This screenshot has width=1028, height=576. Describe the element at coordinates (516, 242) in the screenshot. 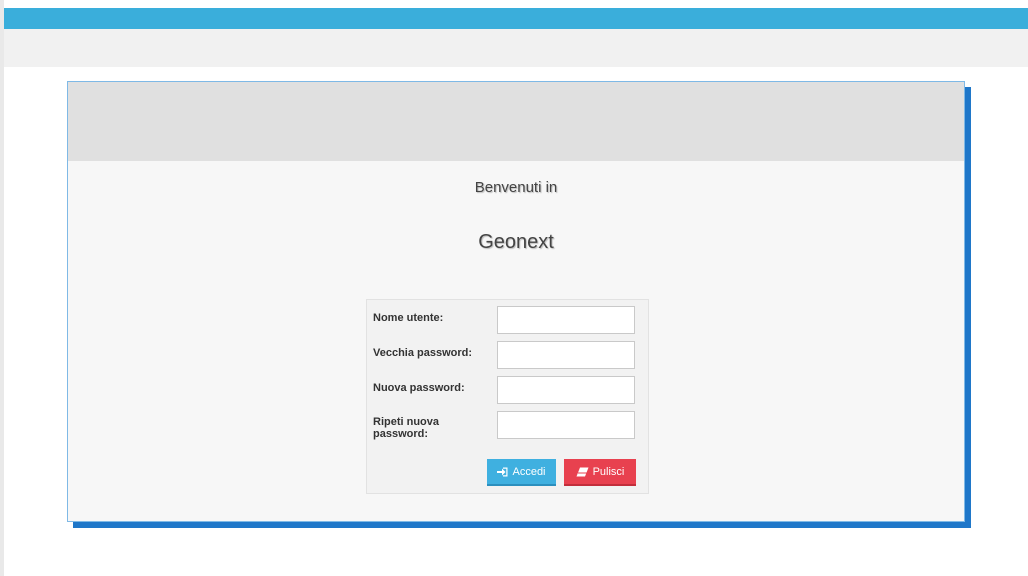

I see `app-name: Geonext` at that location.